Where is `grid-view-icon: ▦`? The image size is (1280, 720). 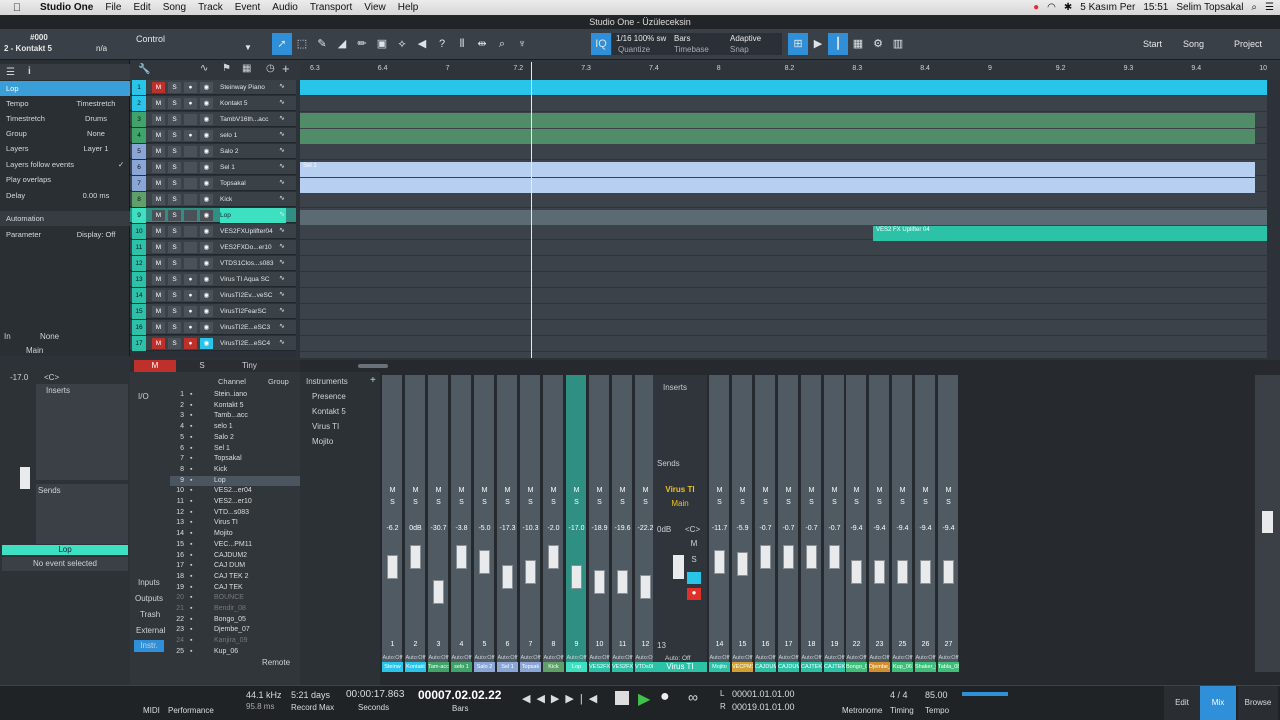 grid-view-icon: ▦ is located at coordinates (858, 44).